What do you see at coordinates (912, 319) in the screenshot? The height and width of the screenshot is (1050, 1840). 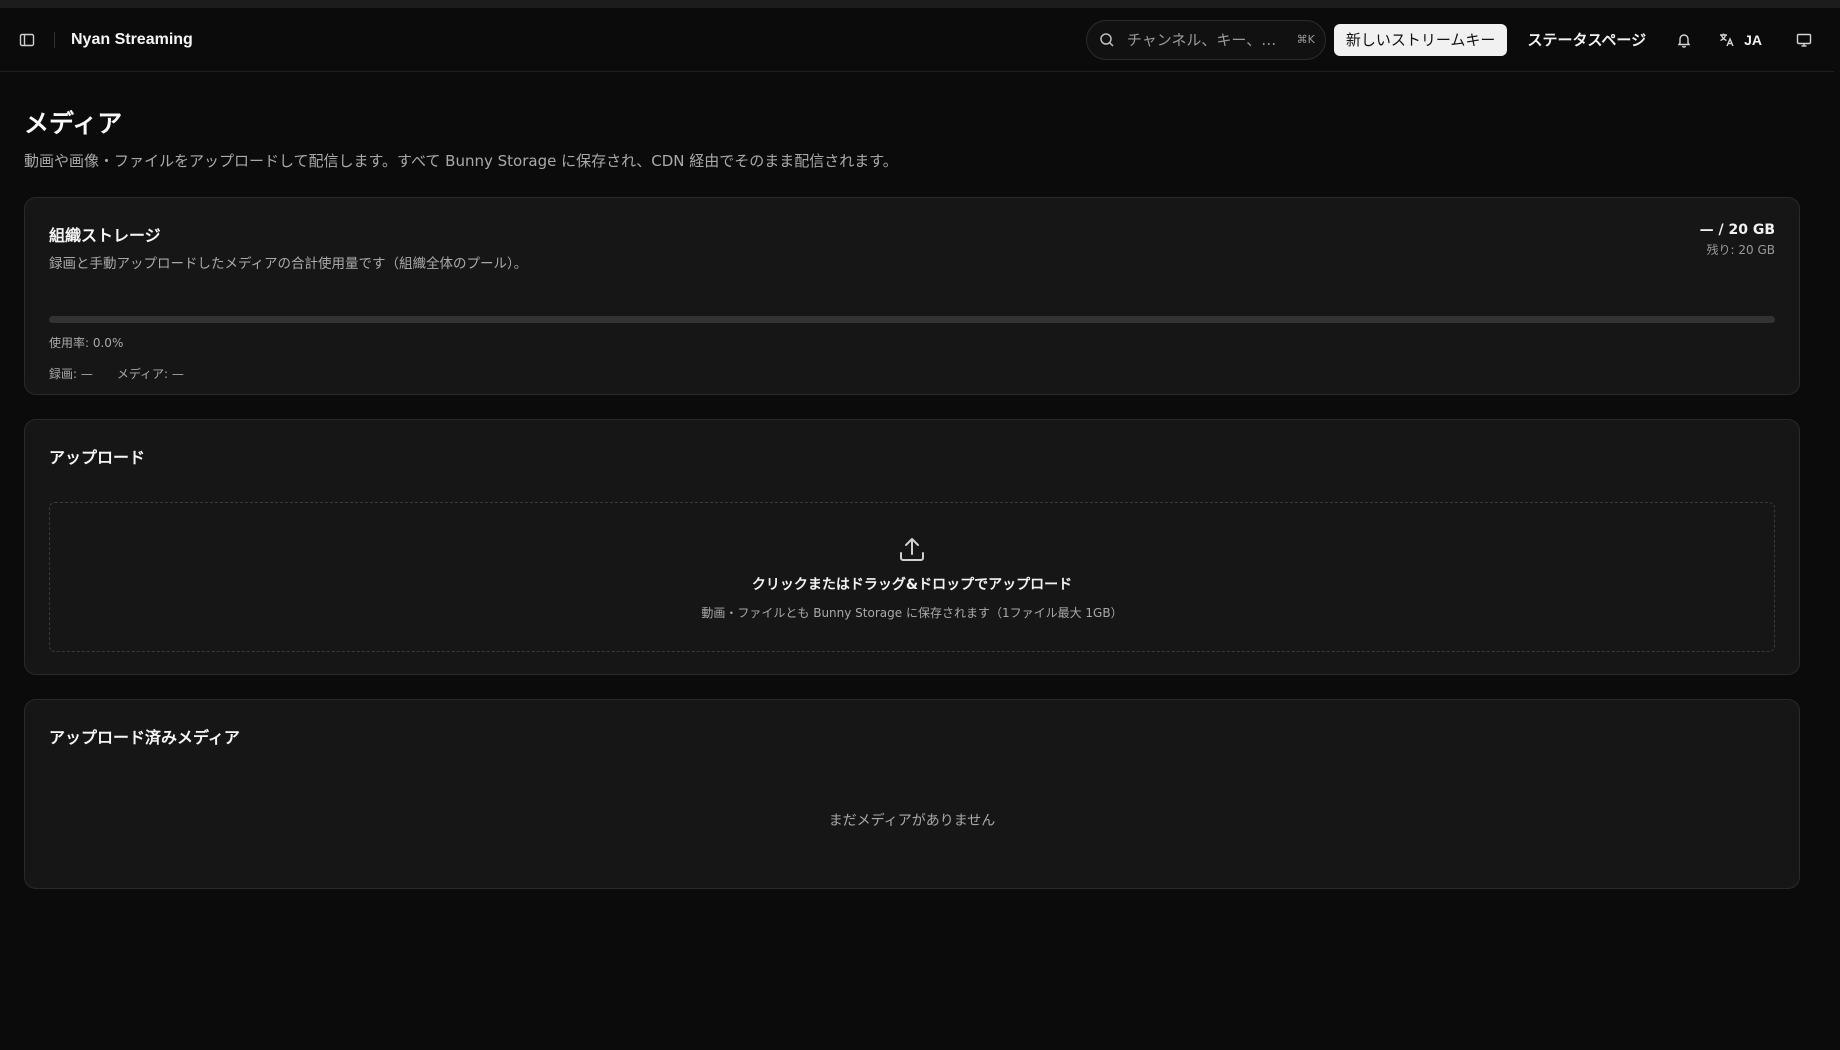 I see `storage-progress-bar` at bounding box center [912, 319].